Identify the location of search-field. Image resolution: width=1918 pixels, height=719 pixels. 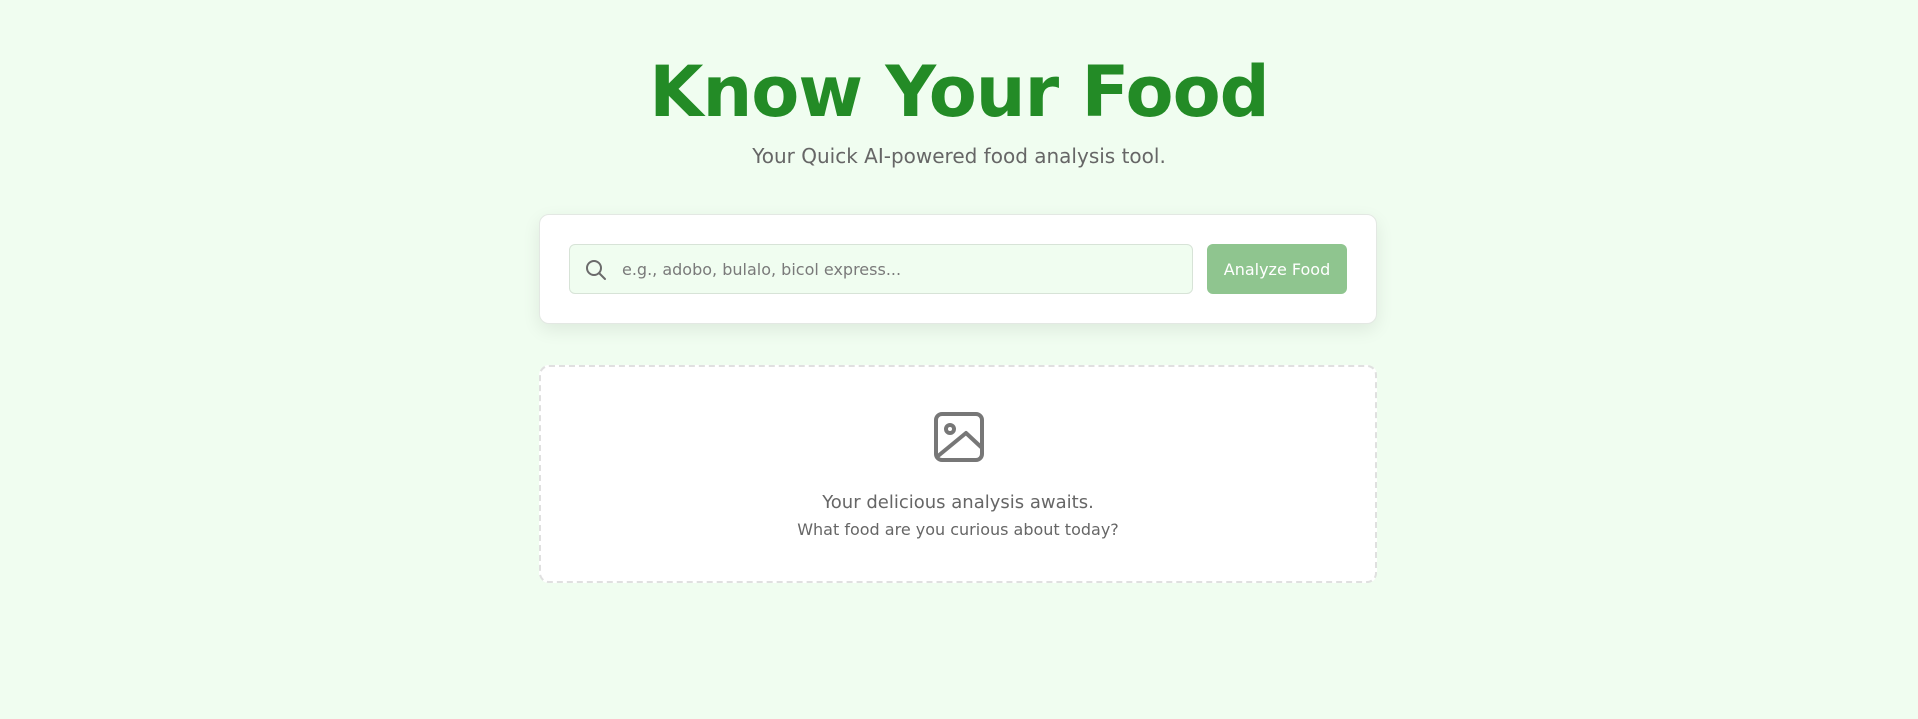
(881, 269).